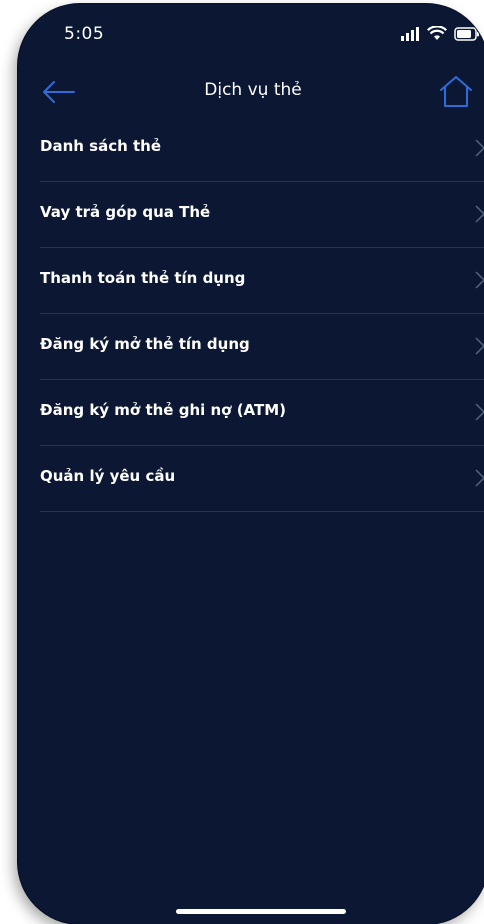 This screenshot has width=484, height=924. What do you see at coordinates (466, 33) in the screenshot?
I see `battery-icon` at bounding box center [466, 33].